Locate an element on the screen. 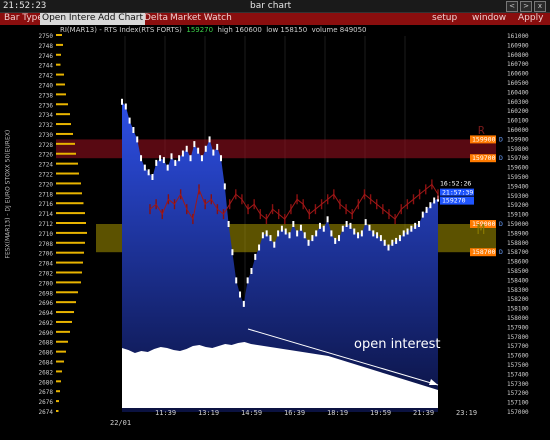 This screenshot has height=440, width=550. left-axis-tick: 2692 is located at coordinates (46, 323).